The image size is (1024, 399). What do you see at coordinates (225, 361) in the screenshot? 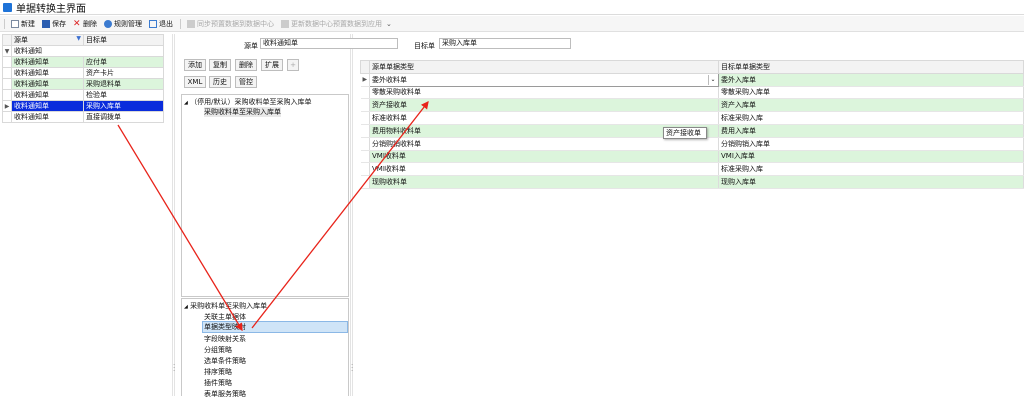
I see `tree-item: 选单条件策略` at bounding box center [225, 361].